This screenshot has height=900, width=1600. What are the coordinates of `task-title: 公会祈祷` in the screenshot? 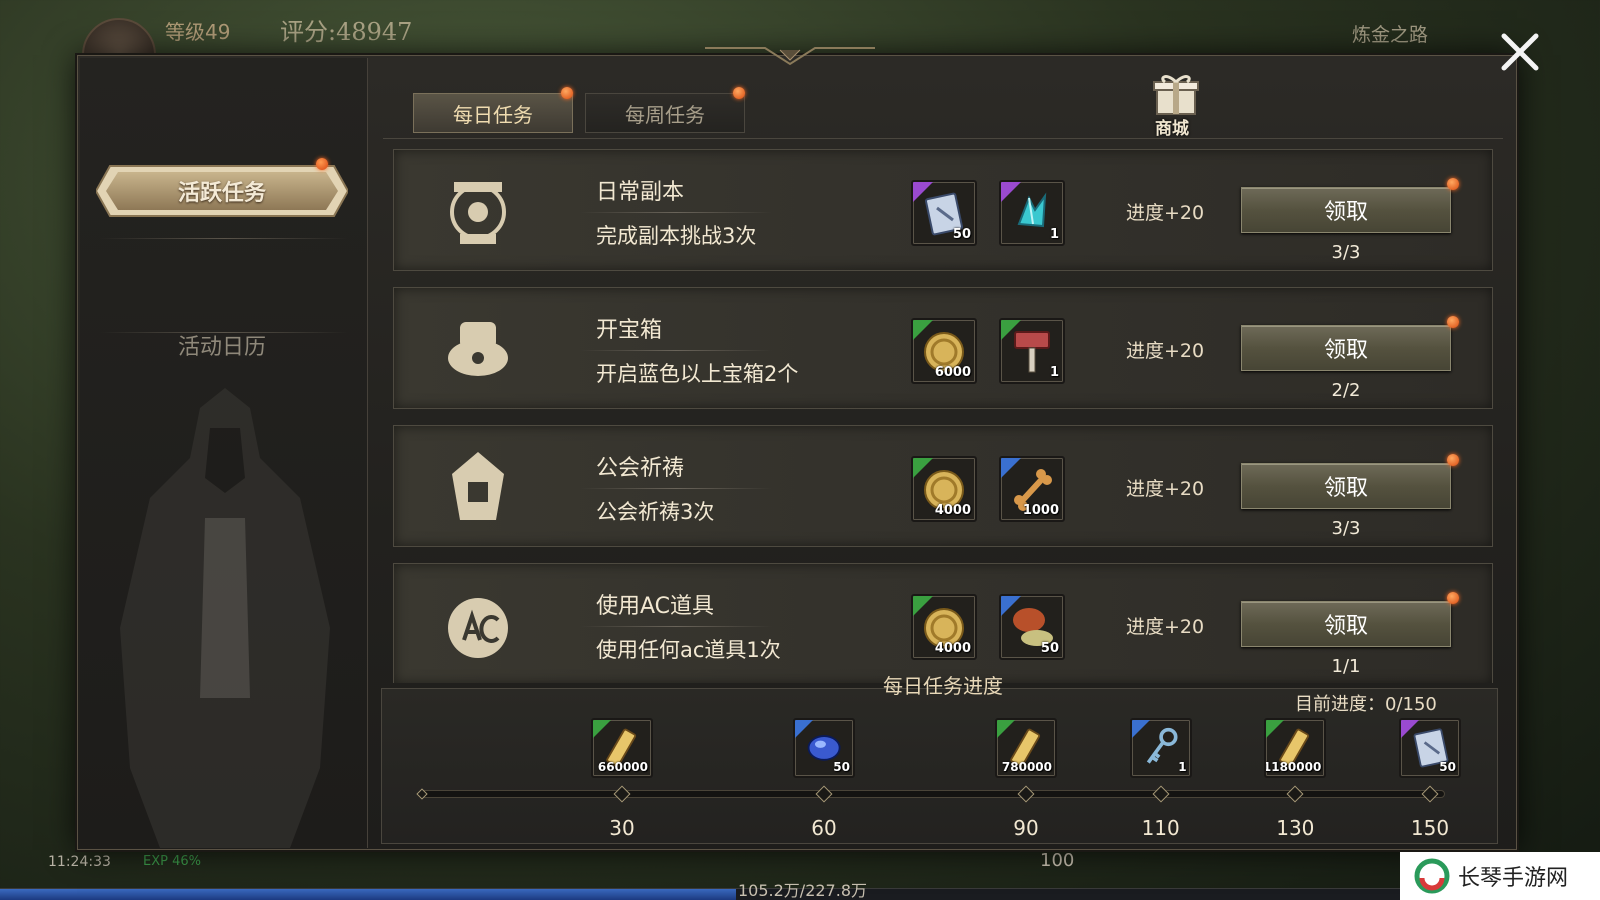 It's located at (640, 468).